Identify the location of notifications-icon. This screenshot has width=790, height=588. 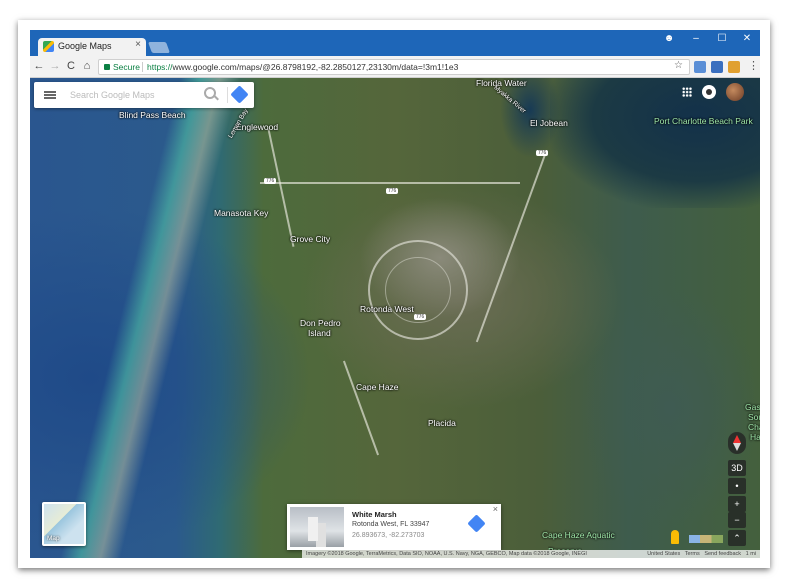
(709, 92).